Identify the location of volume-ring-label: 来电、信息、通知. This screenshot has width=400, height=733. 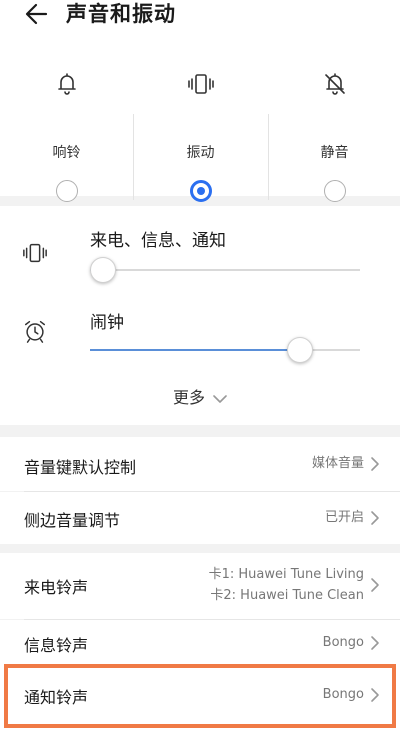
(158, 241).